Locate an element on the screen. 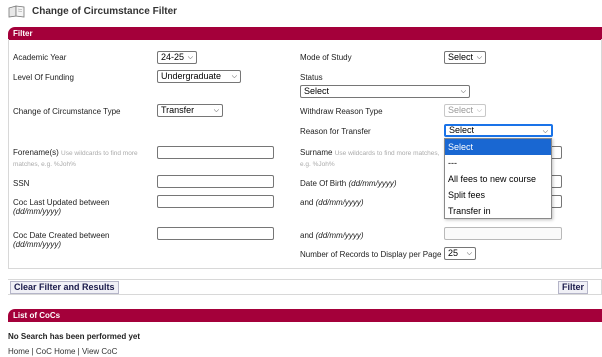  status-value: Select is located at coordinates (317, 91).